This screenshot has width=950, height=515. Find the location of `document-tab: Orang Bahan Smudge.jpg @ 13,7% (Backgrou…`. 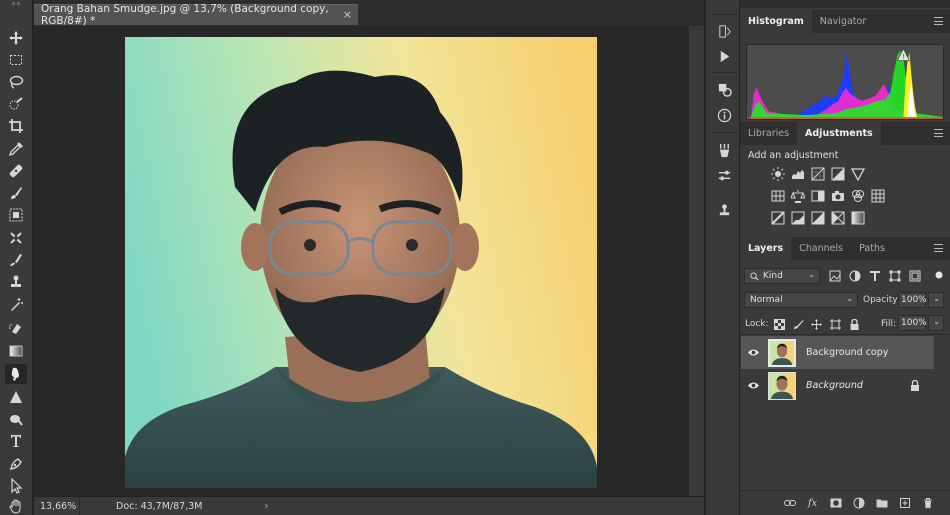

document-tab: Orang Bahan Smudge.jpg @ 13,7% (Backgrou… is located at coordinates (196, 15).